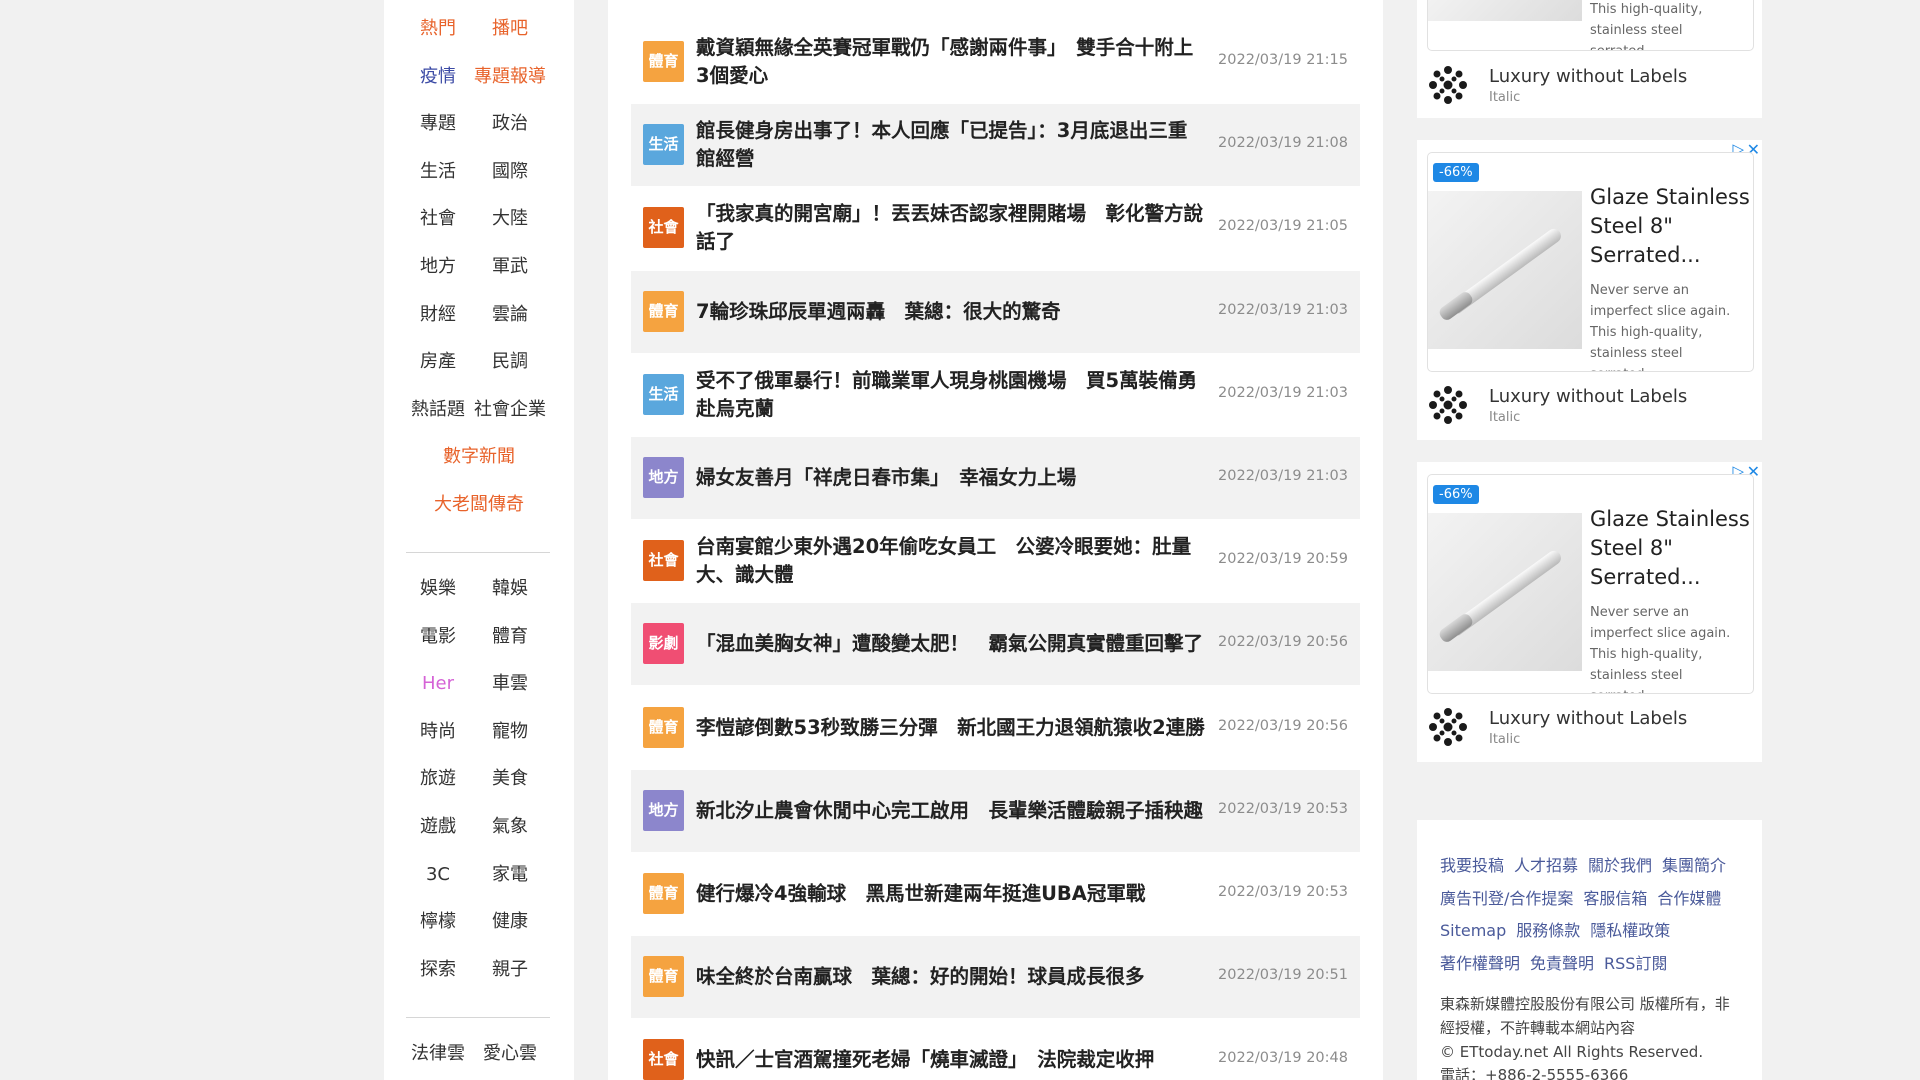 Image resolution: width=1920 pixels, height=1080 pixels. What do you see at coordinates (1615, 898) in the screenshot?
I see `footer-link: 客服信箱` at bounding box center [1615, 898].